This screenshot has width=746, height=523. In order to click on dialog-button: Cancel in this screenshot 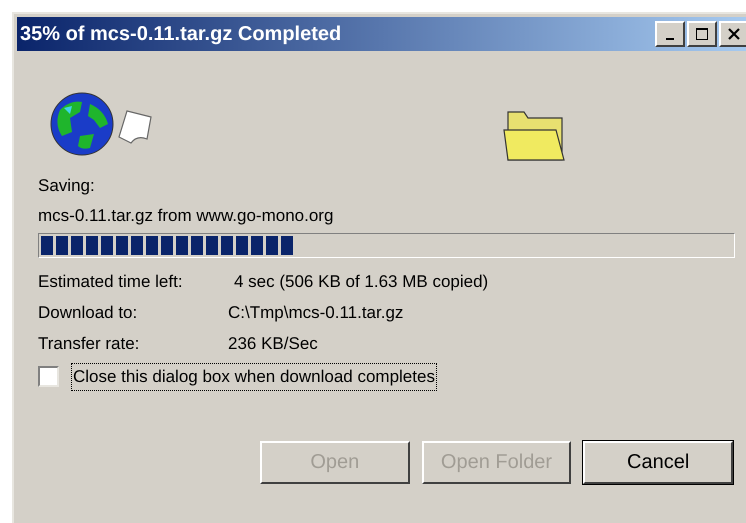, I will do `click(658, 462)`.